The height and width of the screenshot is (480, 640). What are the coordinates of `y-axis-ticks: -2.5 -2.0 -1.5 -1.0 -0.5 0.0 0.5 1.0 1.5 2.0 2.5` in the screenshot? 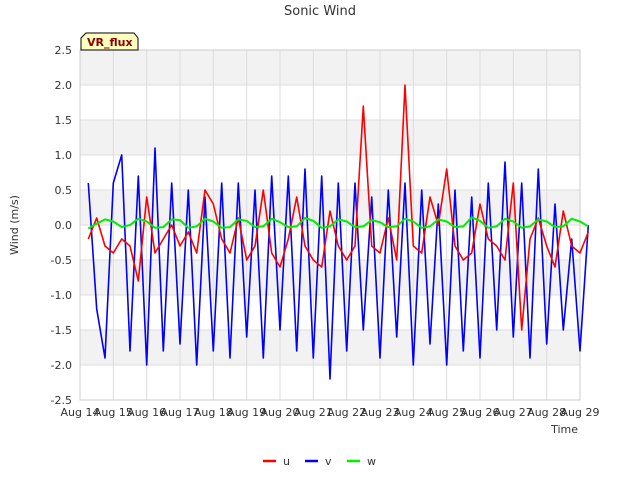 It's located at (61, 225).